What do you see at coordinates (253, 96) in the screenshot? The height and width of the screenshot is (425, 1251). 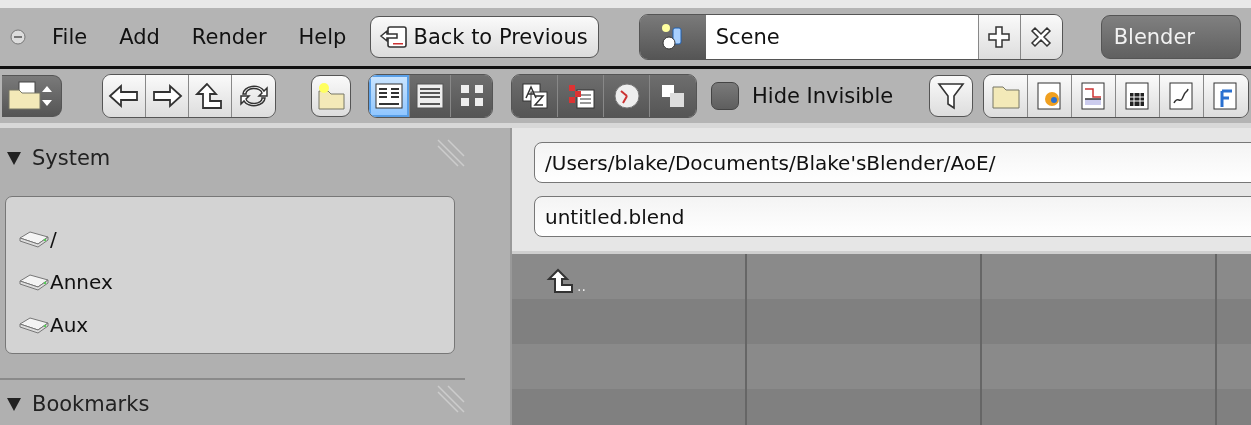 I see `refresh-button` at bounding box center [253, 96].